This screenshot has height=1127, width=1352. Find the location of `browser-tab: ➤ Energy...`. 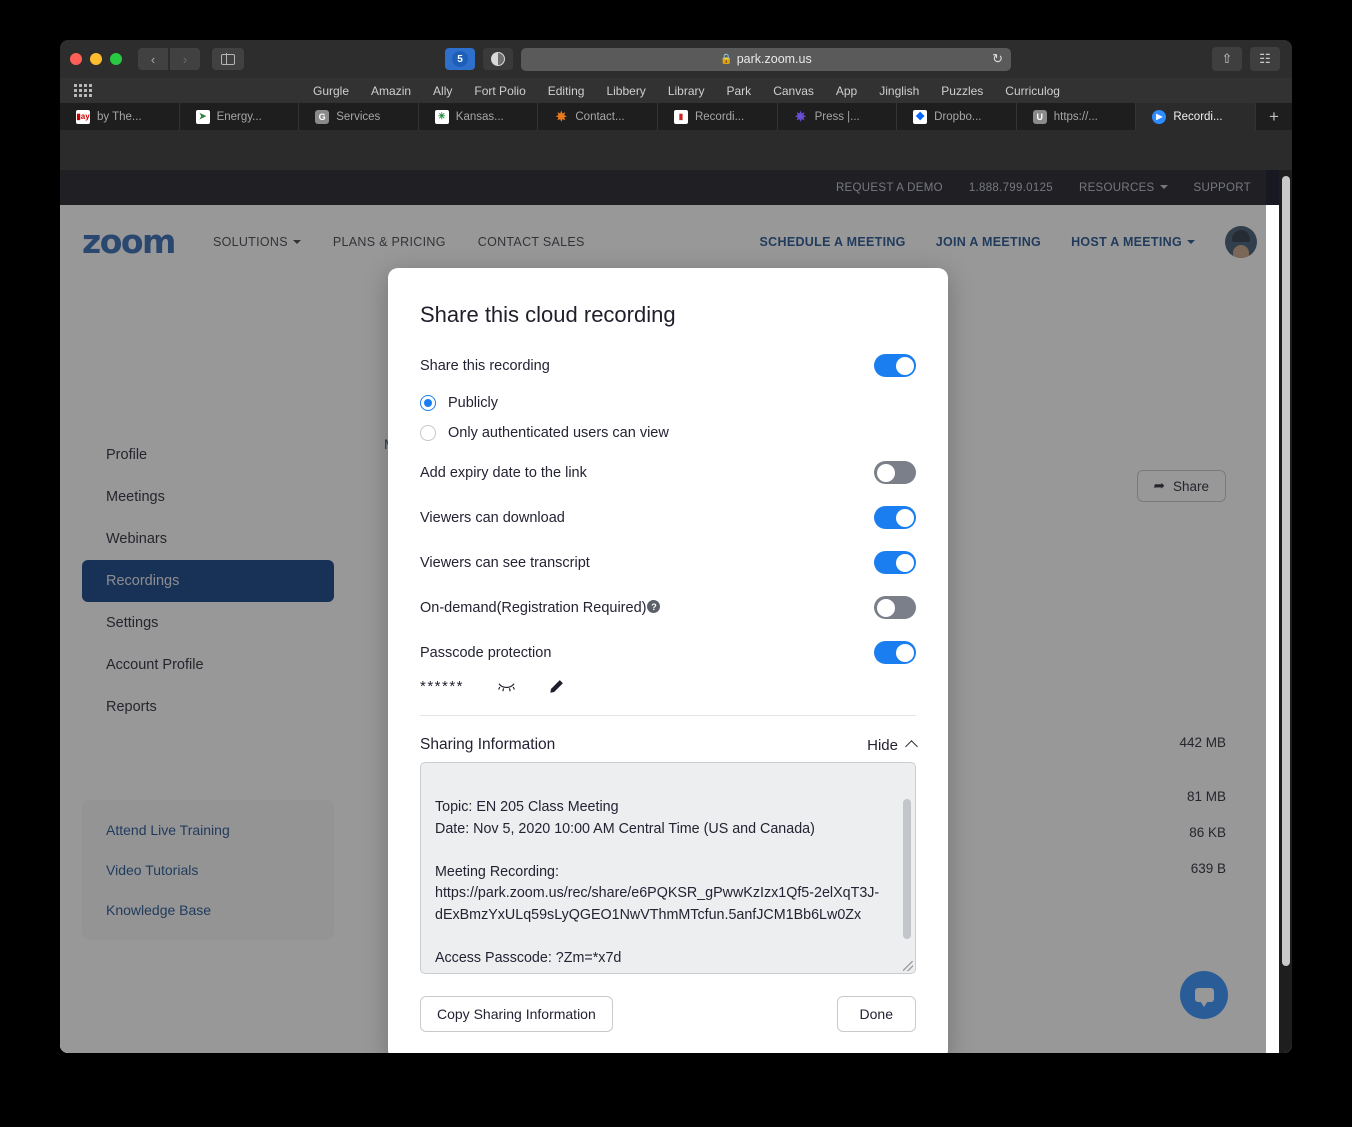

browser-tab: ➤ Energy... is located at coordinates (240, 116).